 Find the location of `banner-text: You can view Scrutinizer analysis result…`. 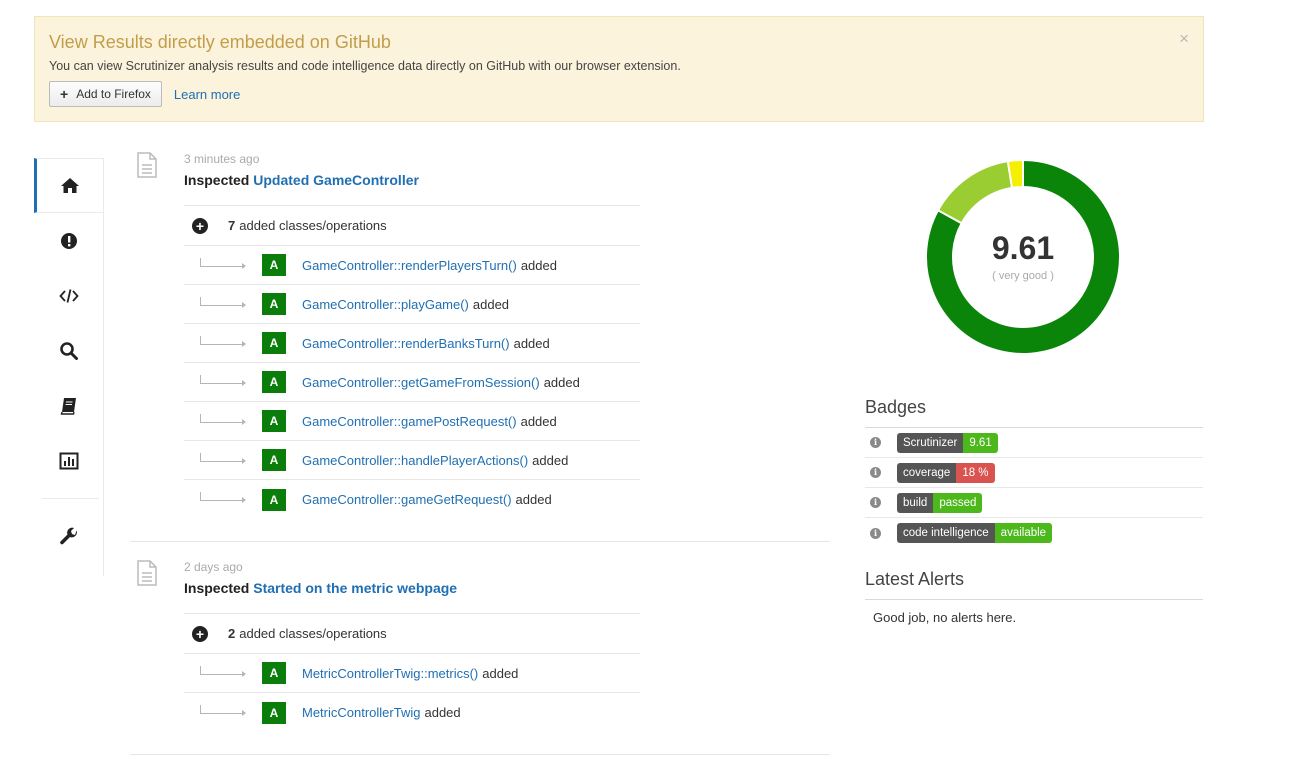

banner-text: You can view Scrutinizer analysis result… is located at coordinates (365, 66).